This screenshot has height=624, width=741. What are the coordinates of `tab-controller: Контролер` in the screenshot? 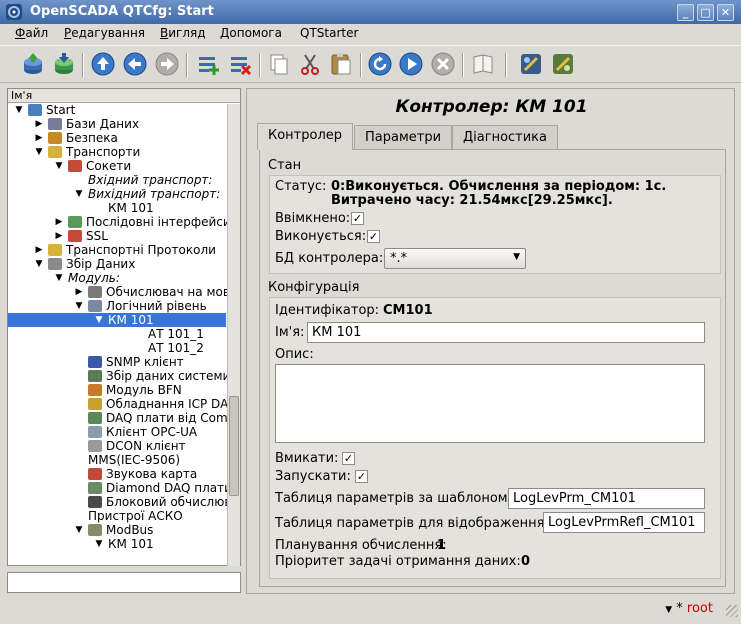 It's located at (305, 136).